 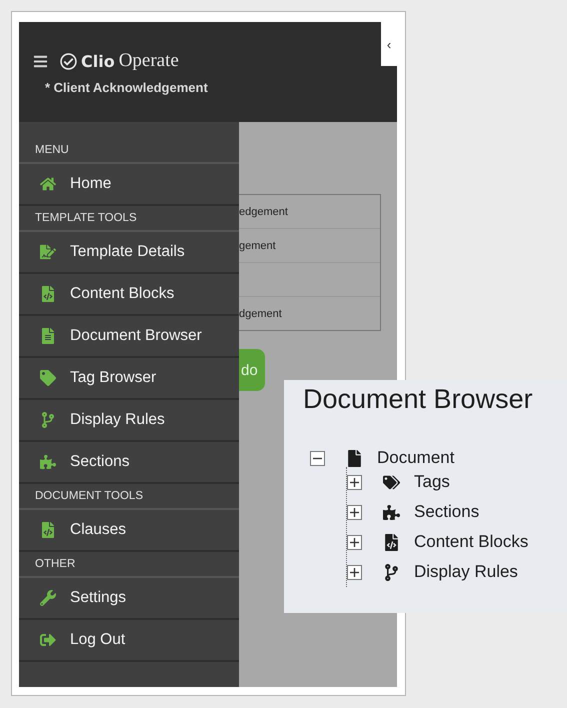 I want to click on section-heading: MENU, so click(x=129, y=151).